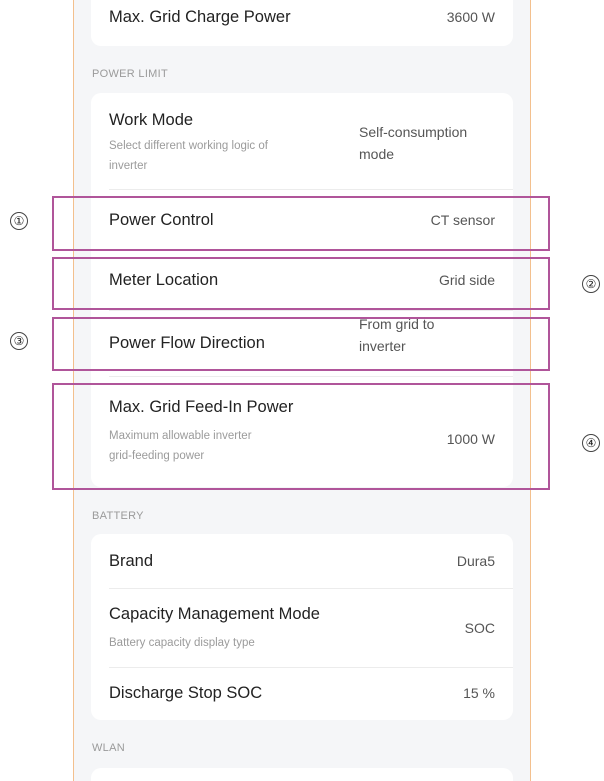  I want to click on capacity-value: SOC, so click(479, 628).